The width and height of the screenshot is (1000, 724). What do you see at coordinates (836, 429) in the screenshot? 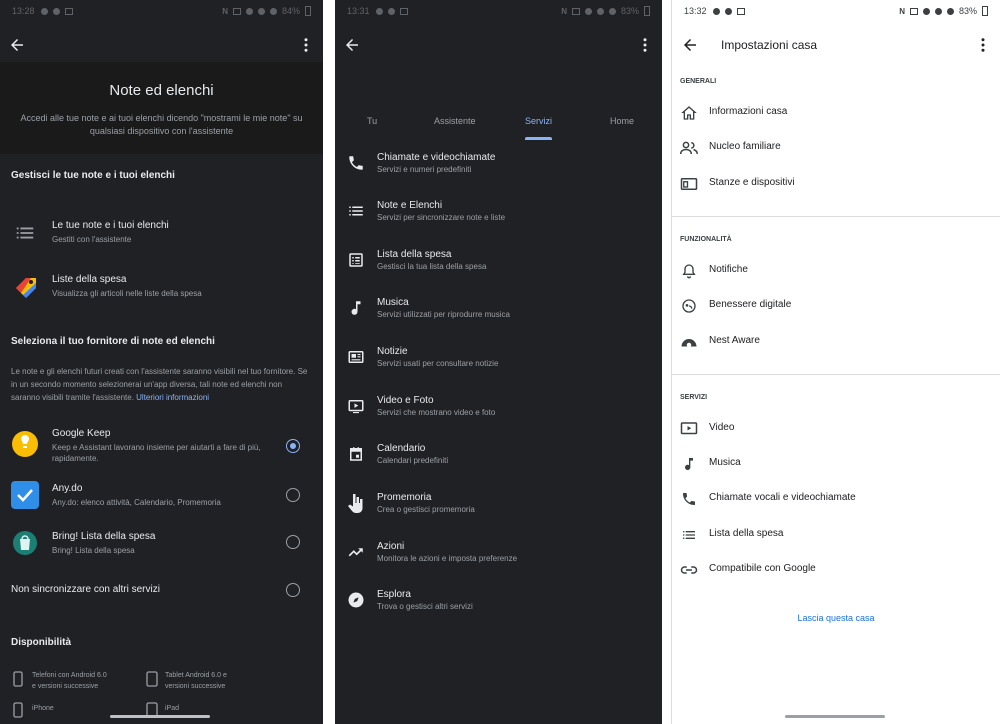
I see `video-item: Video` at bounding box center [836, 429].